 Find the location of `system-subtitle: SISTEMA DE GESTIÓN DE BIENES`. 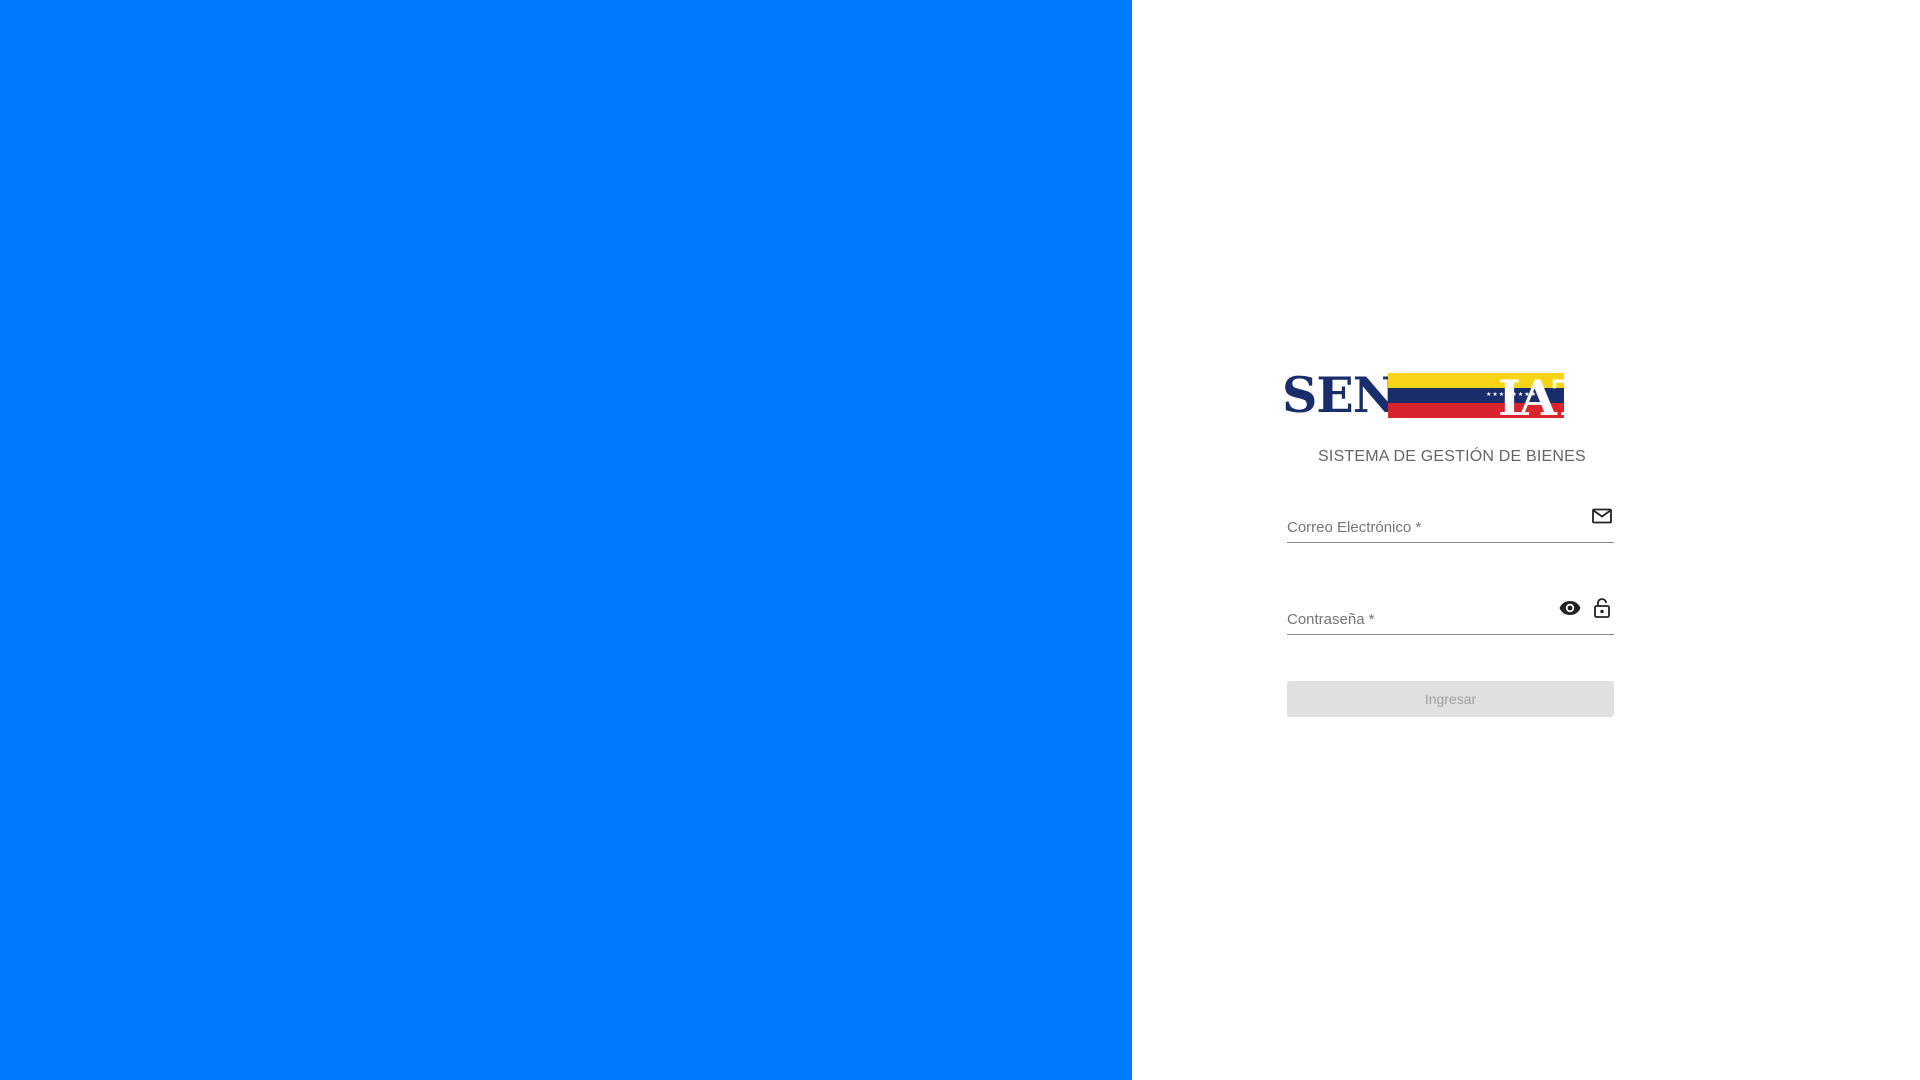

system-subtitle: SISTEMA DE GESTIÓN DE BIENES is located at coordinates (1452, 456).